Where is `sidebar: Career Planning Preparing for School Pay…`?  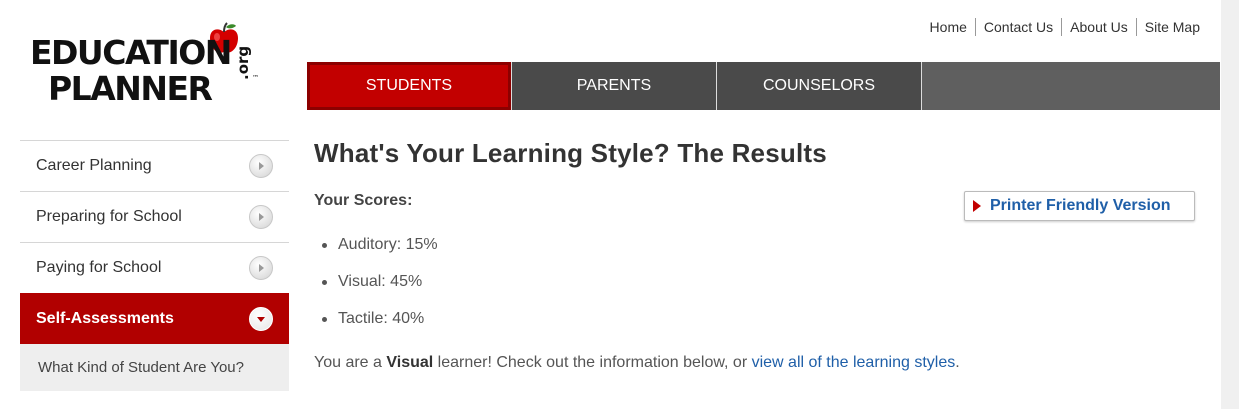
sidebar: Career Planning Preparing for School Pay… is located at coordinates (154, 265).